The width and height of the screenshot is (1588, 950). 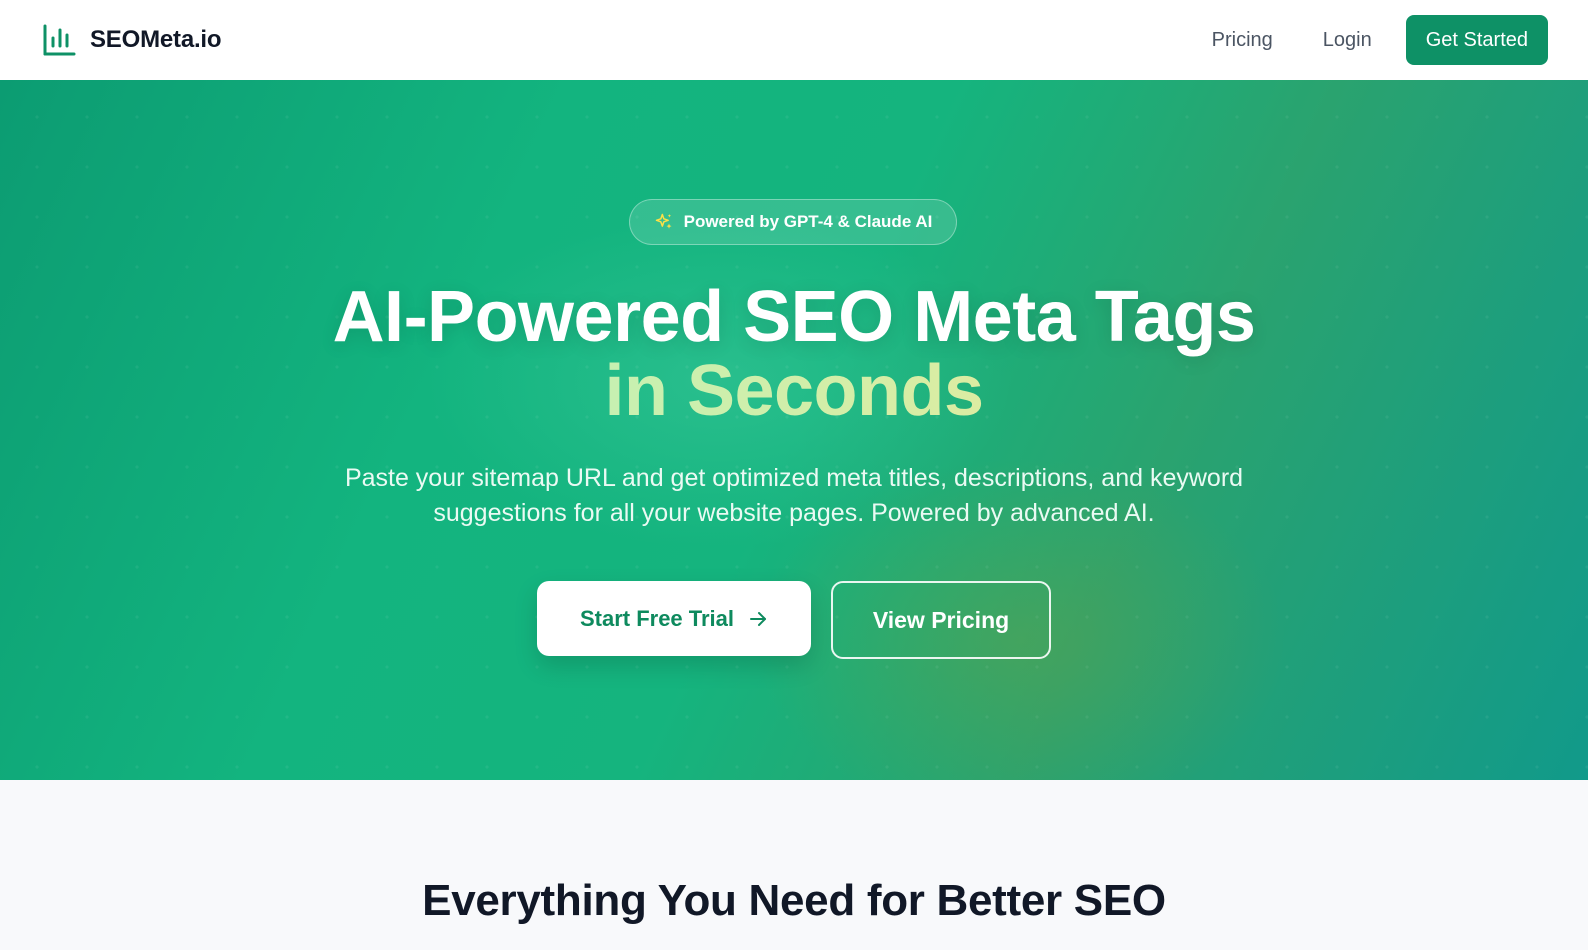 What do you see at coordinates (156, 39) in the screenshot?
I see `brand-name: SEOMeta.io` at bounding box center [156, 39].